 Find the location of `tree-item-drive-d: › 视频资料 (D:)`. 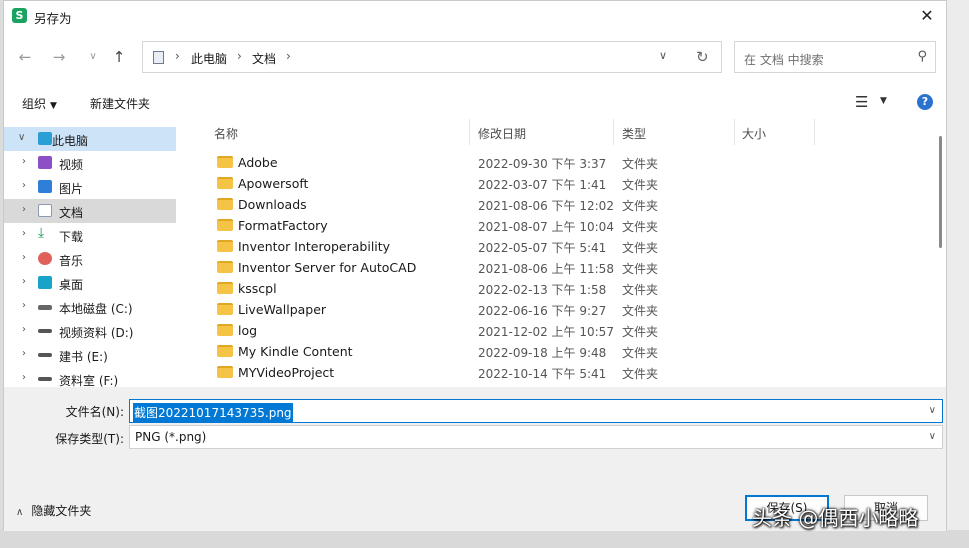

tree-item-drive-d: › 视频资料 (D:) is located at coordinates (90, 331).